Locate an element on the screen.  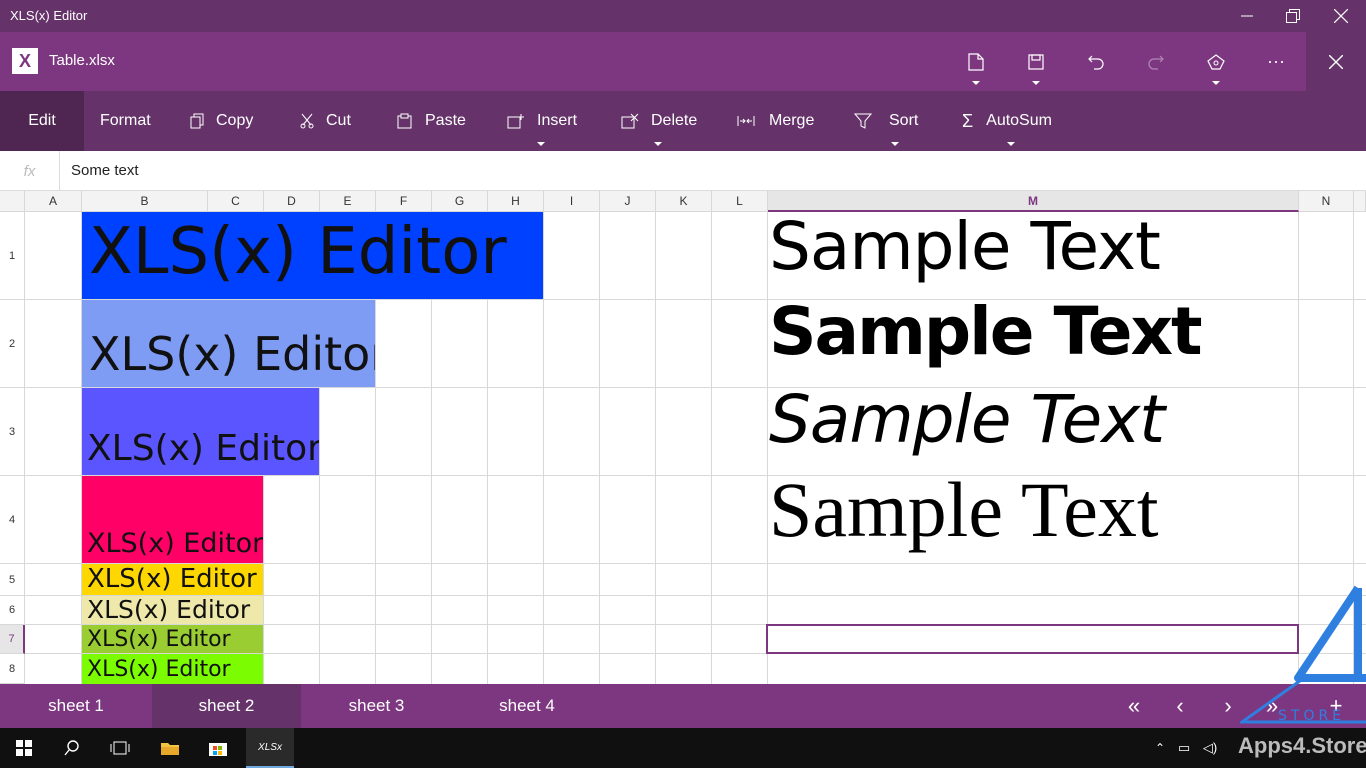
previous-sheet-button: ‹ is located at coordinates (1180, 706).